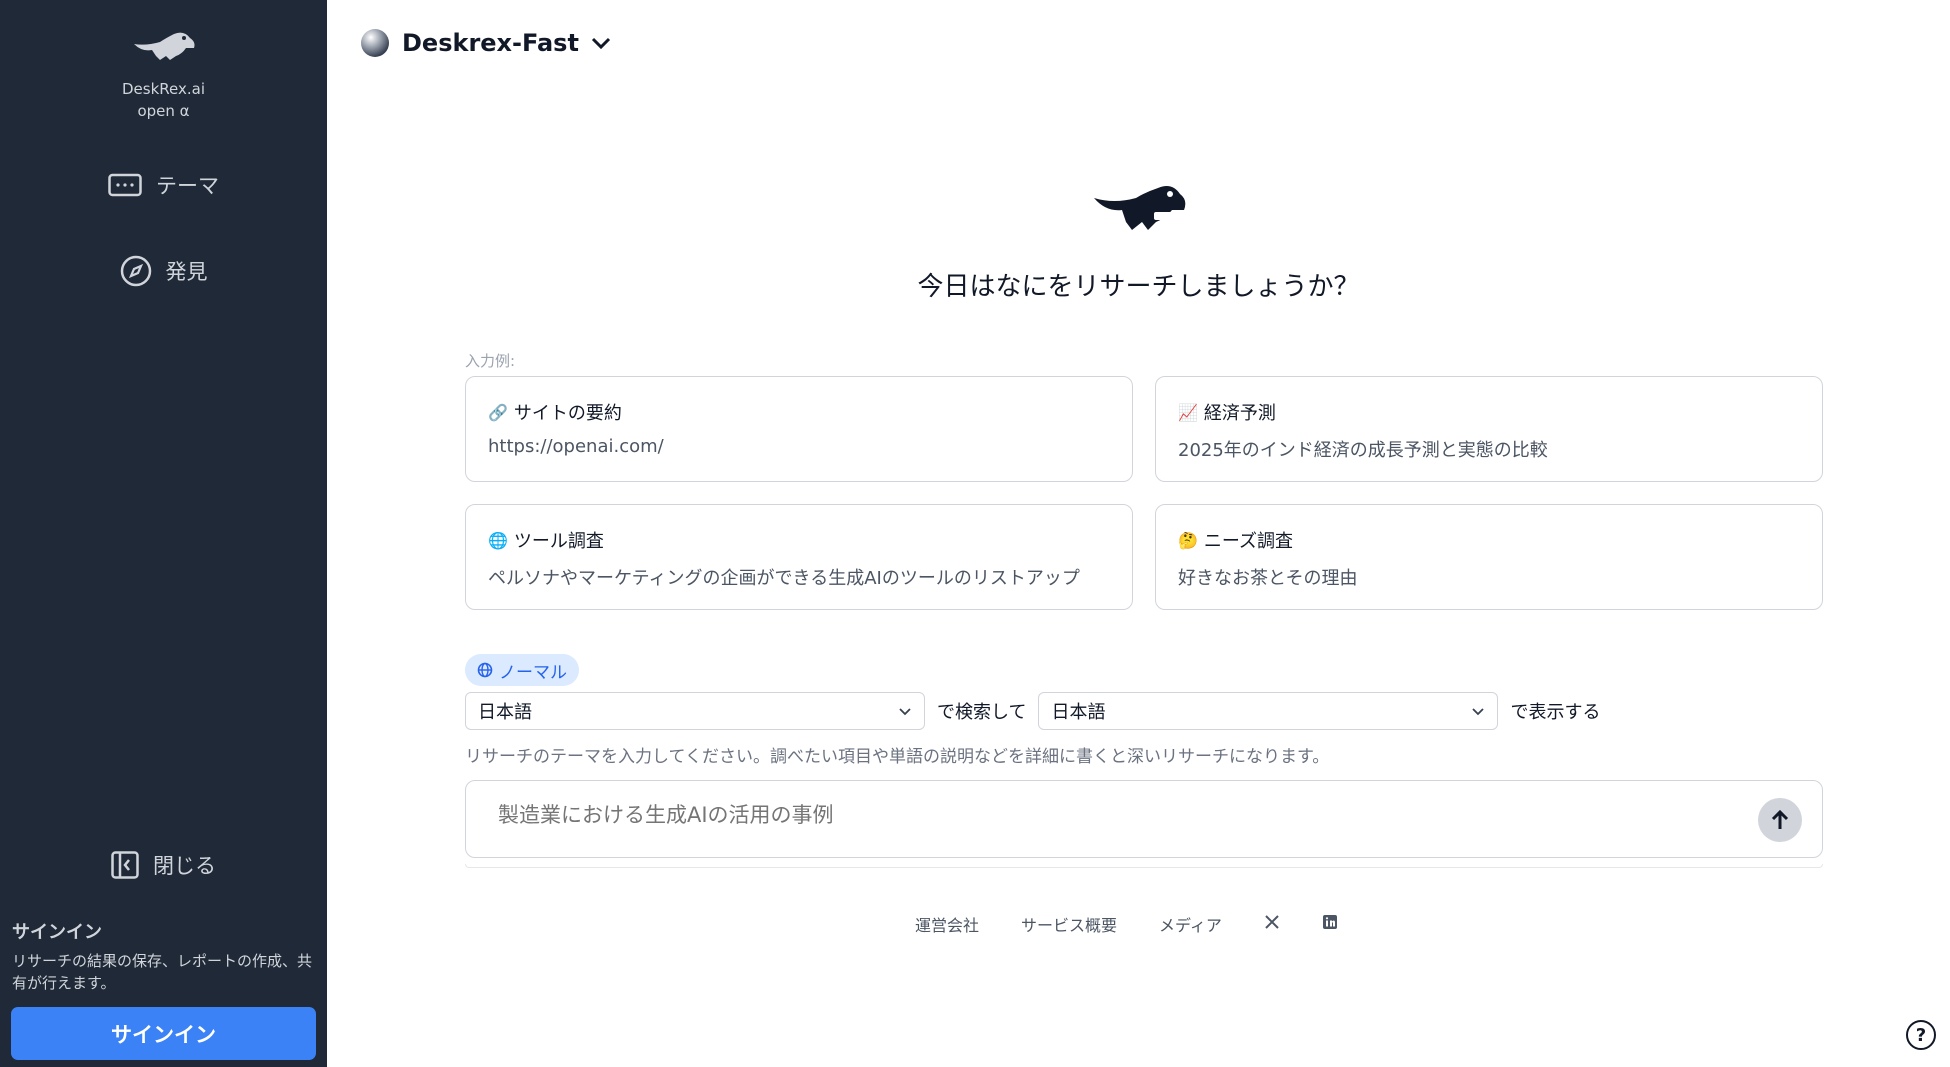  I want to click on x-icon, so click(1272, 924).